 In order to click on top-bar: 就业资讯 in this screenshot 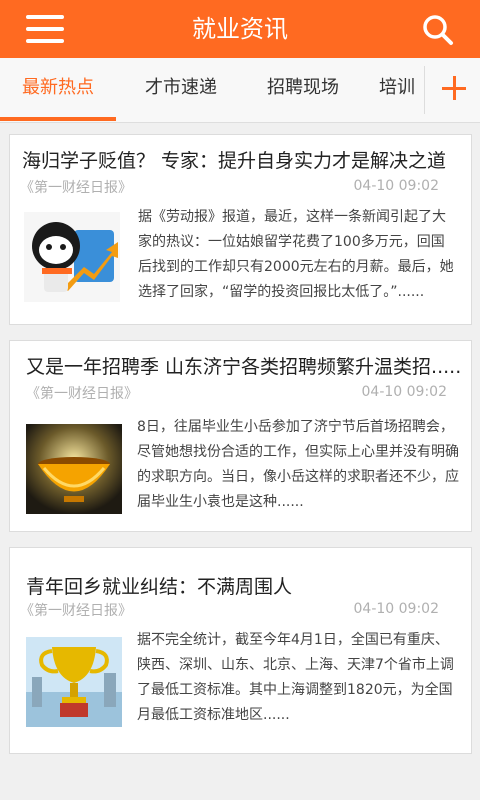, I will do `click(240, 29)`.